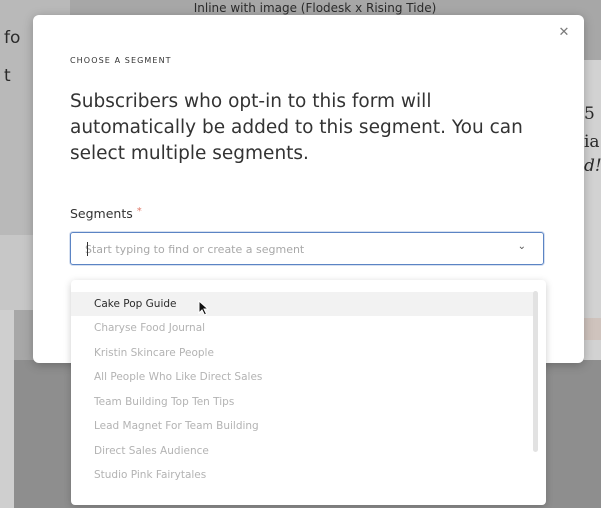 The image size is (601, 508). I want to click on chevron-down-icon: ⌄, so click(522, 246).